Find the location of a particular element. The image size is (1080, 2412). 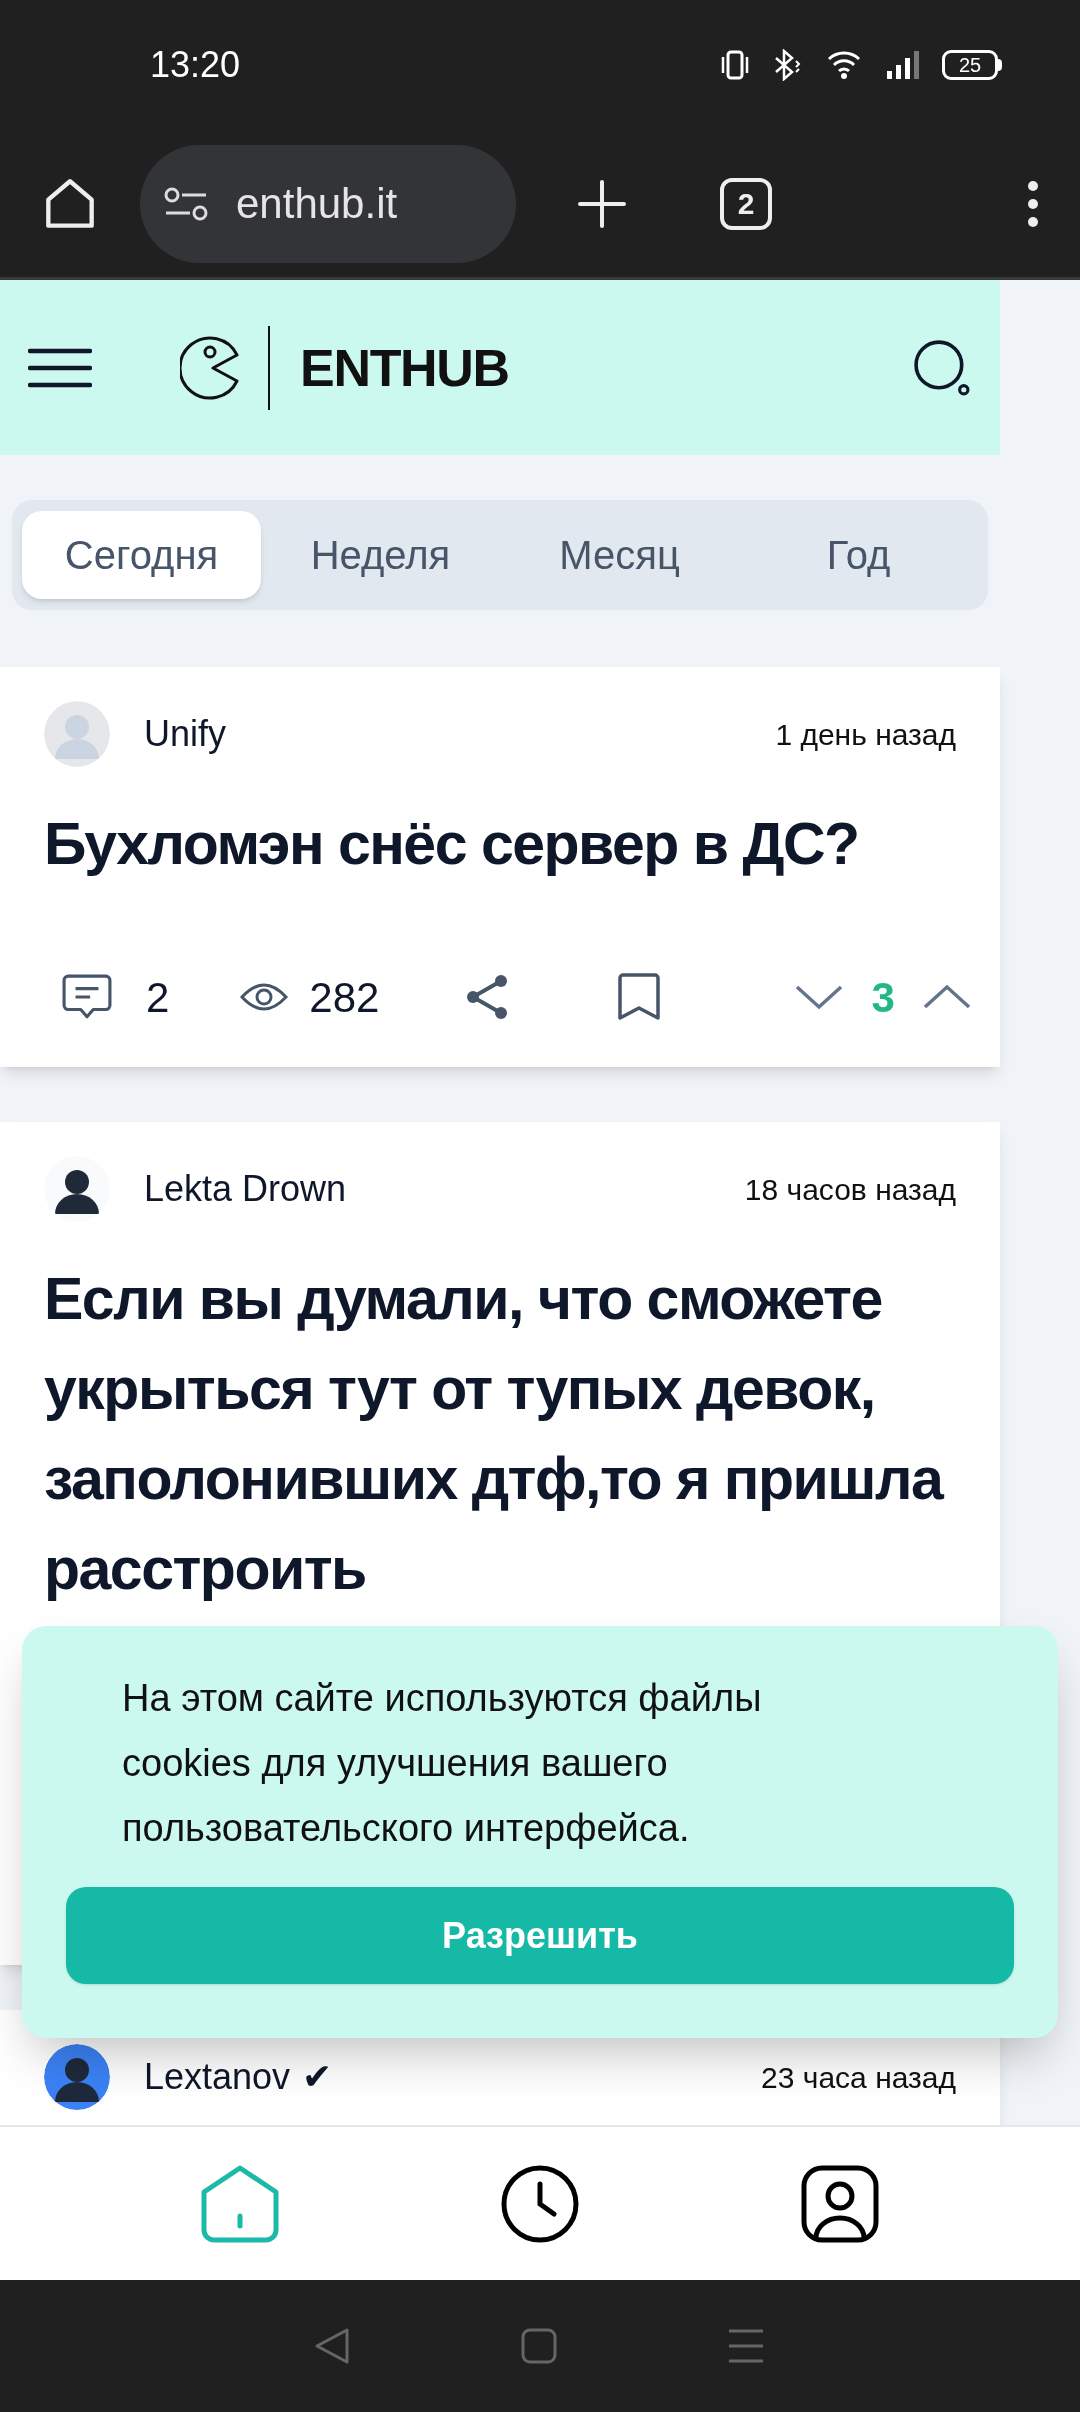

signal-icon is located at coordinates (903, 65).